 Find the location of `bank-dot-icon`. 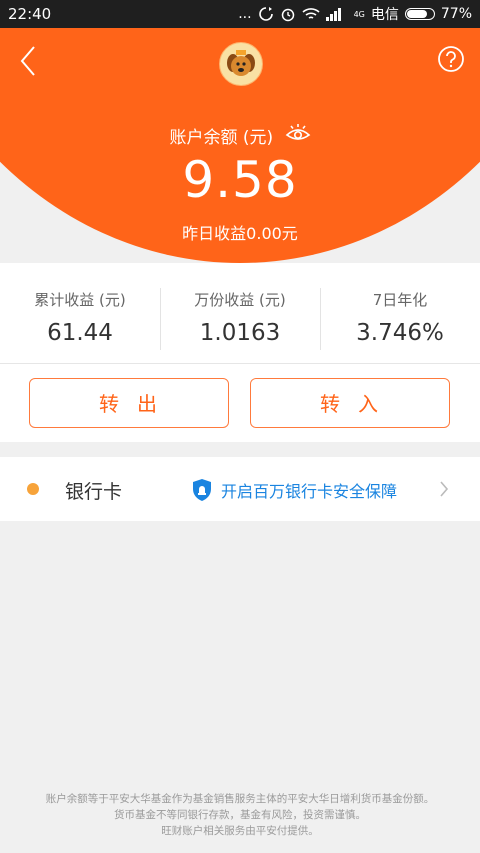

bank-dot-icon is located at coordinates (33, 489).